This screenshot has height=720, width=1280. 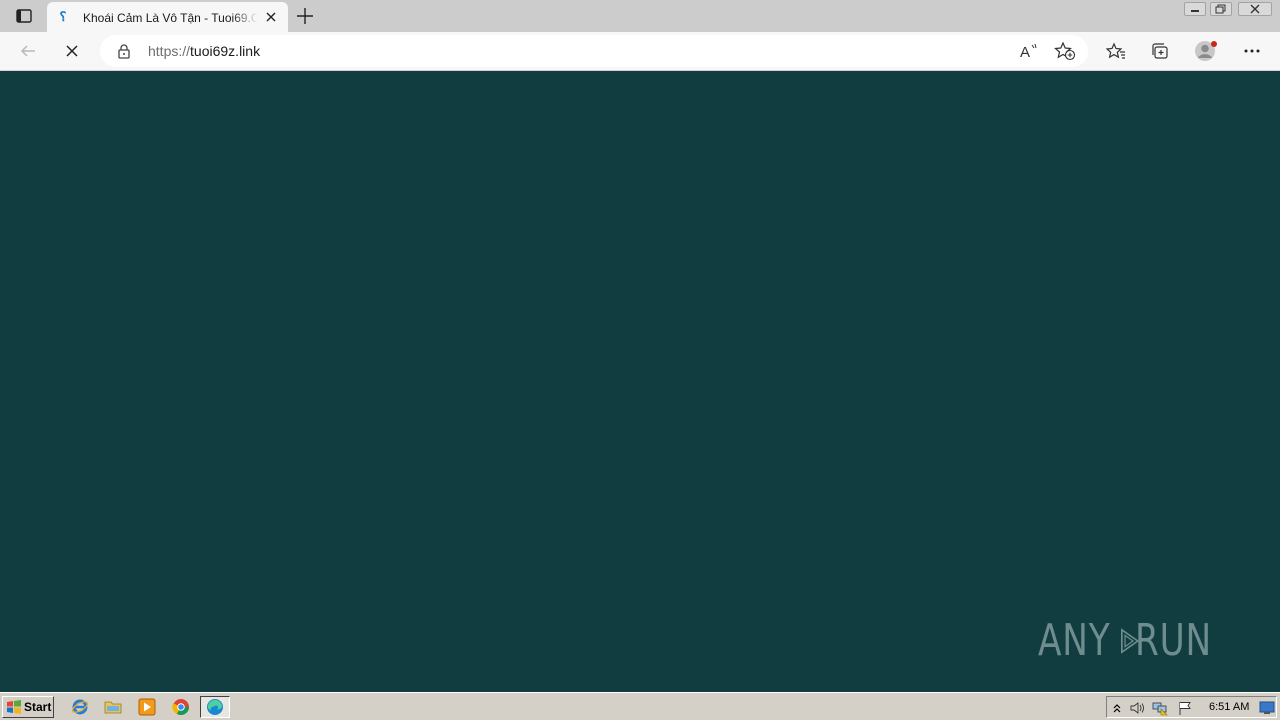 I want to click on window-close-icon, so click(x=1255, y=9).